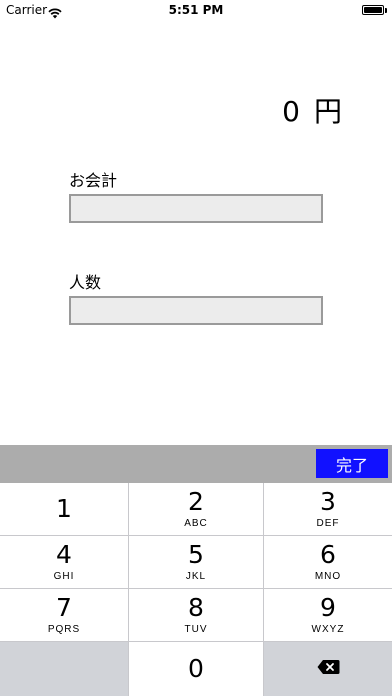  I want to click on delete-key, so click(328, 669).